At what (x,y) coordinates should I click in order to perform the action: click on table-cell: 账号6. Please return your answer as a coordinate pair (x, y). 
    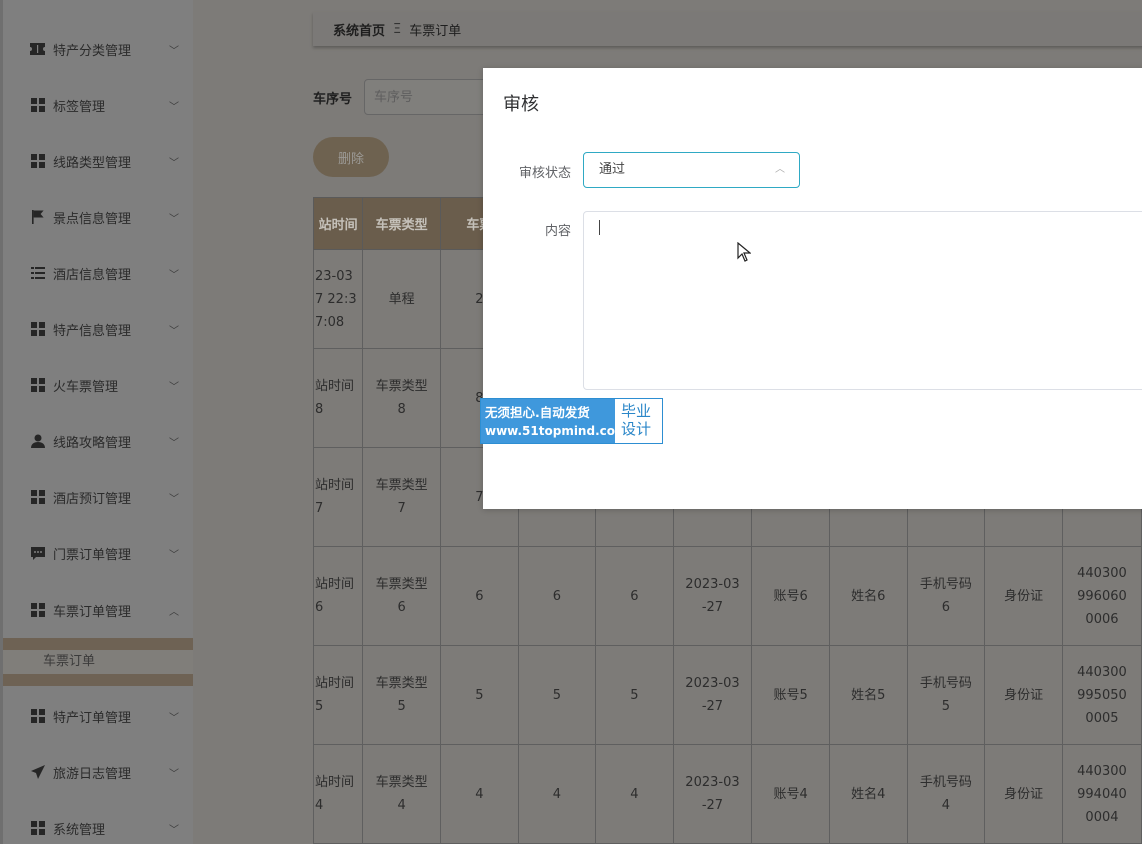
    Looking at the image, I should click on (790, 596).